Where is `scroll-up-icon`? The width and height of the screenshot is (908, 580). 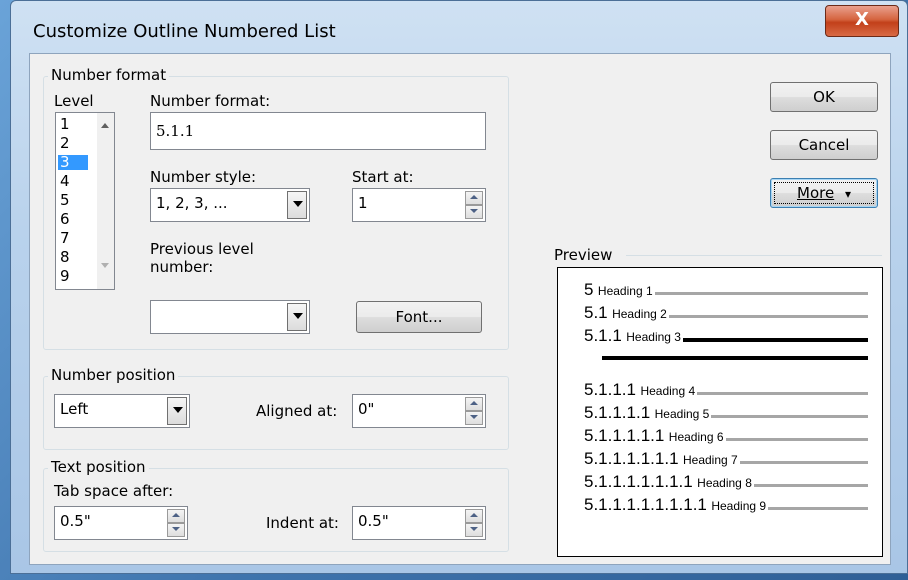
scroll-up-icon is located at coordinates (105, 125).